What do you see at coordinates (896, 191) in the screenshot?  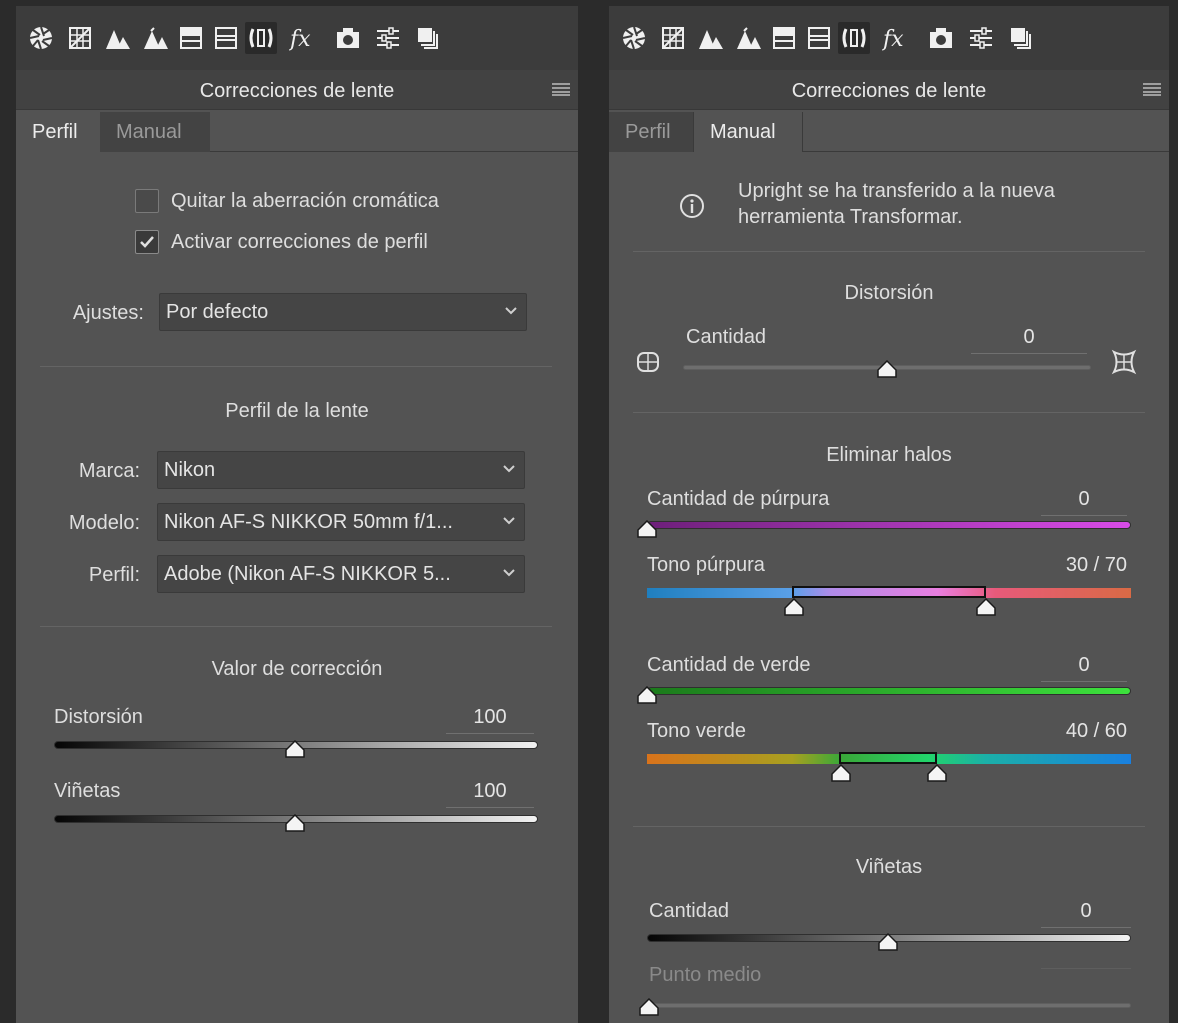 I see `info-line-1: Upright se ha transferido a la nueva` at bounding box center [896, 191].